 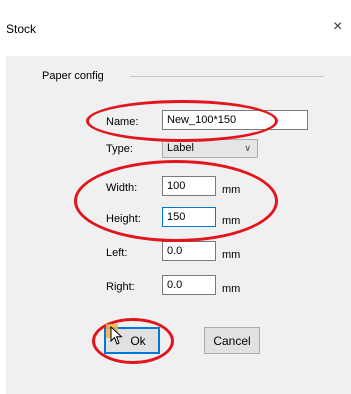 What do you see at coordinates (231, 289) in the screenshot?
I see `right-unit: mm` at bounding box center [231, 289].